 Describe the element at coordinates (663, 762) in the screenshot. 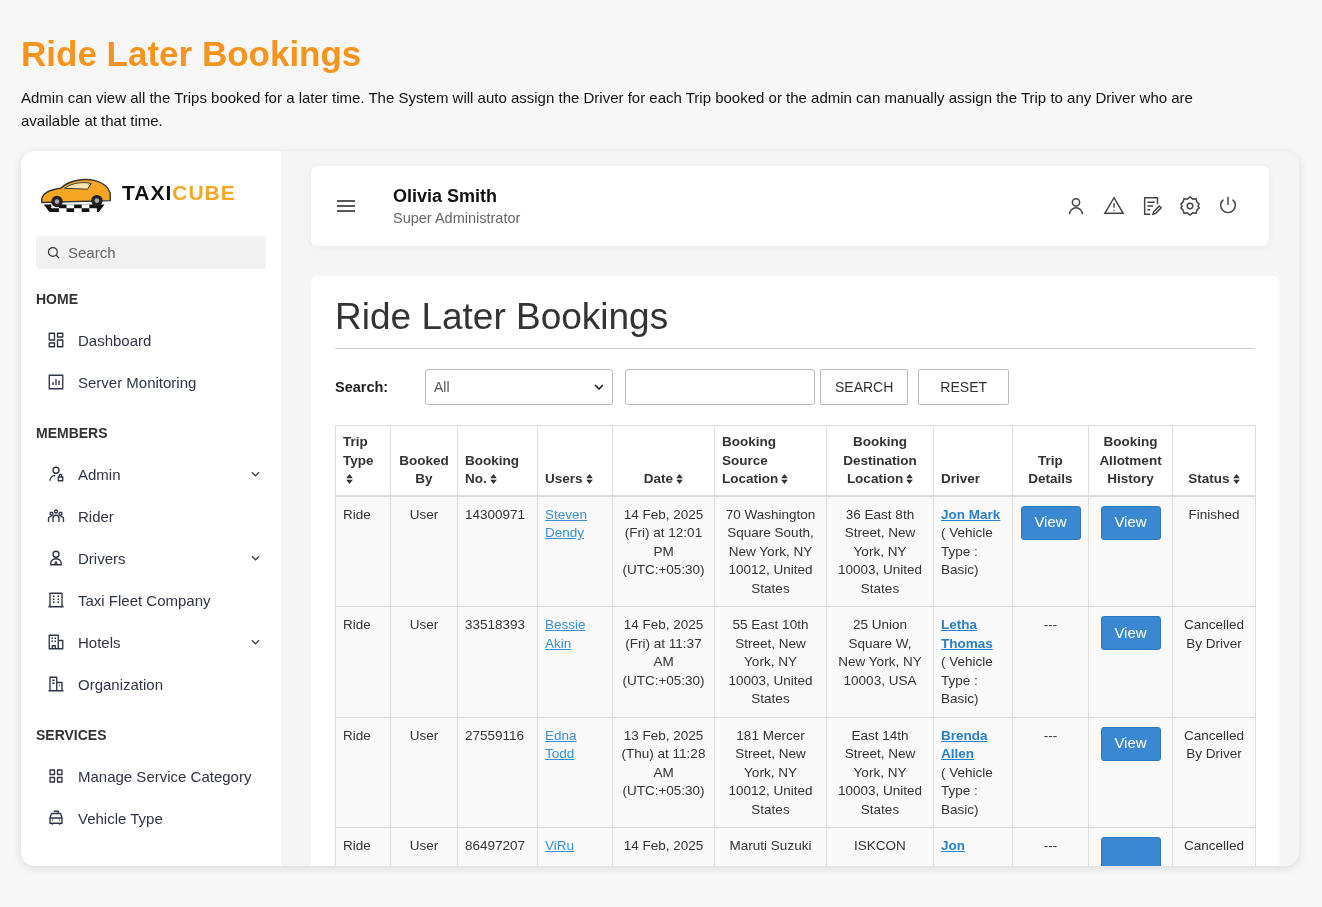

I see `table-cell: 13 Feb, 2025 (Thu) at 11:28 AM (UTC:+05:30)` at that location.